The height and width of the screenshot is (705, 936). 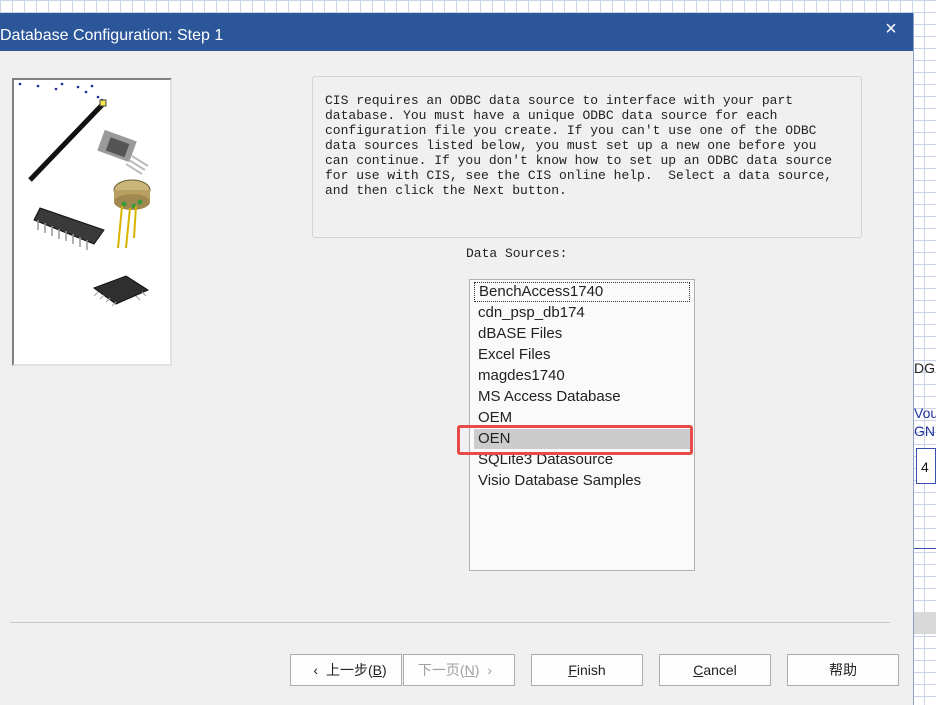 I want to click on cancel-button: Cancel, so click(x=715, y=670).